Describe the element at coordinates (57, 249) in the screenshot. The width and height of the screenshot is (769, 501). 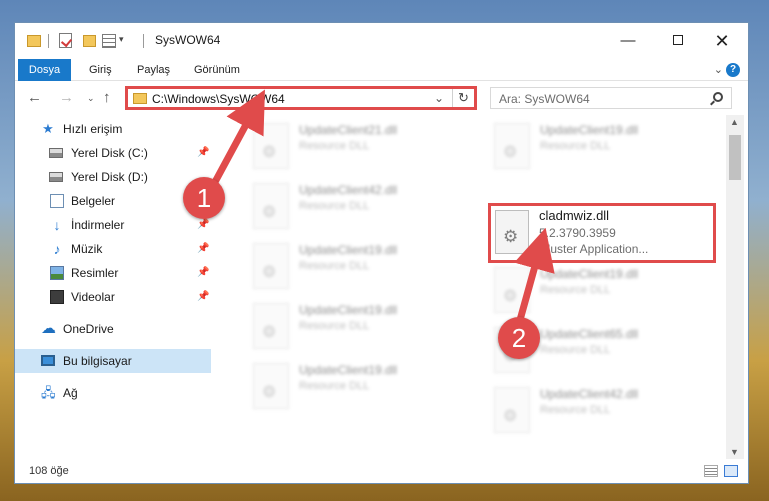
I see `music-icon: ♪` at that location.